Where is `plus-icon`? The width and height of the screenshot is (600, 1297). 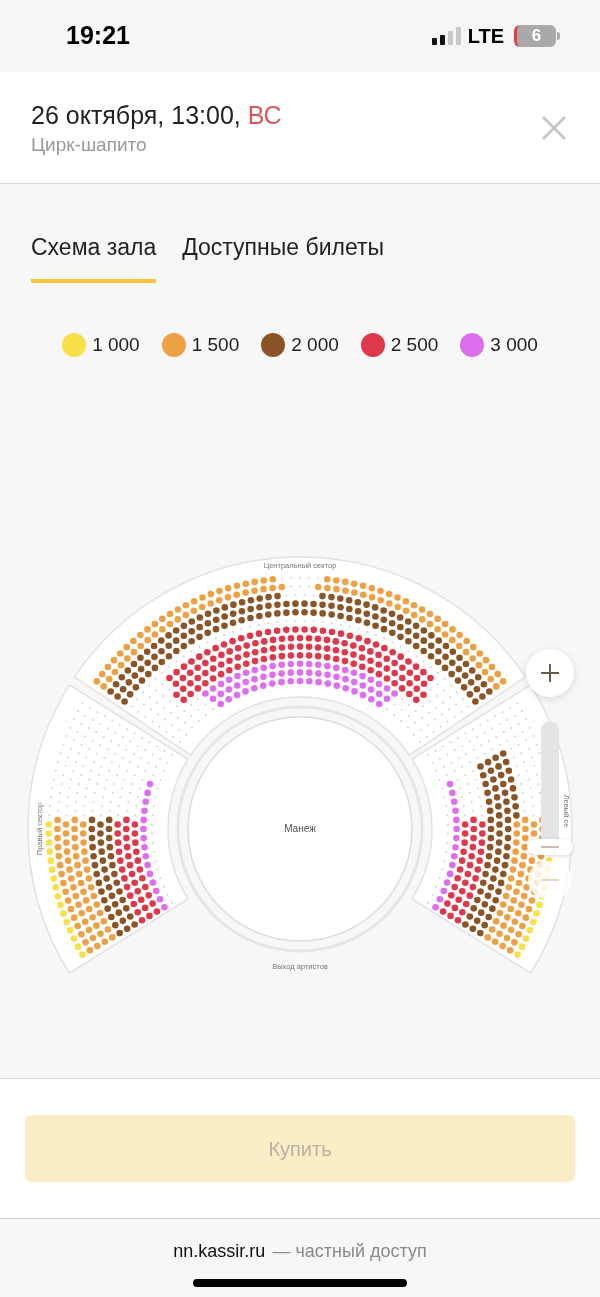 plus-icon is located at coordinates (550, 673).